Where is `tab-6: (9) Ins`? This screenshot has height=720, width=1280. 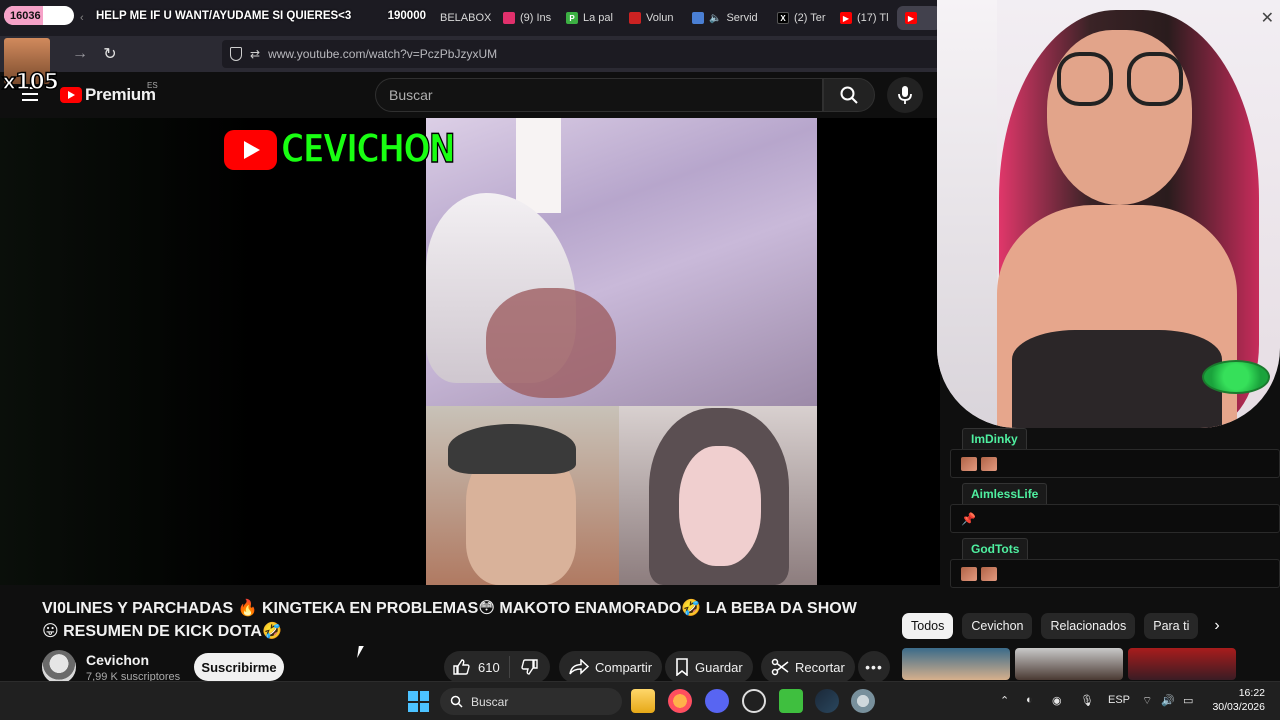
tab-6: (9) Ins is located at coordinates (529, 18).